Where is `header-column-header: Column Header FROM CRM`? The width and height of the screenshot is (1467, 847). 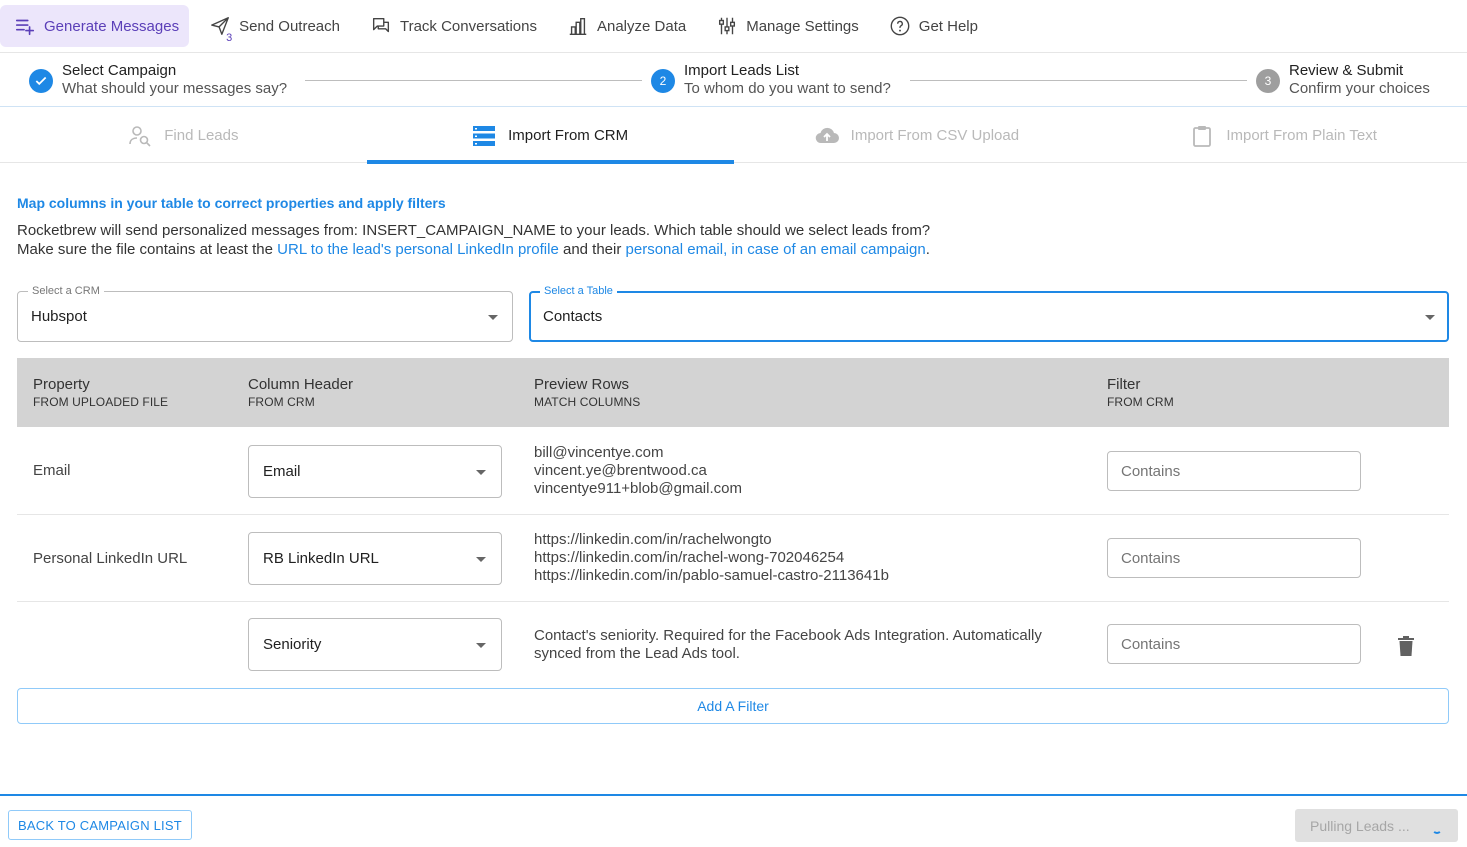 header-column-header: Column Header FROM CRM is located at coordinates (300, 393).